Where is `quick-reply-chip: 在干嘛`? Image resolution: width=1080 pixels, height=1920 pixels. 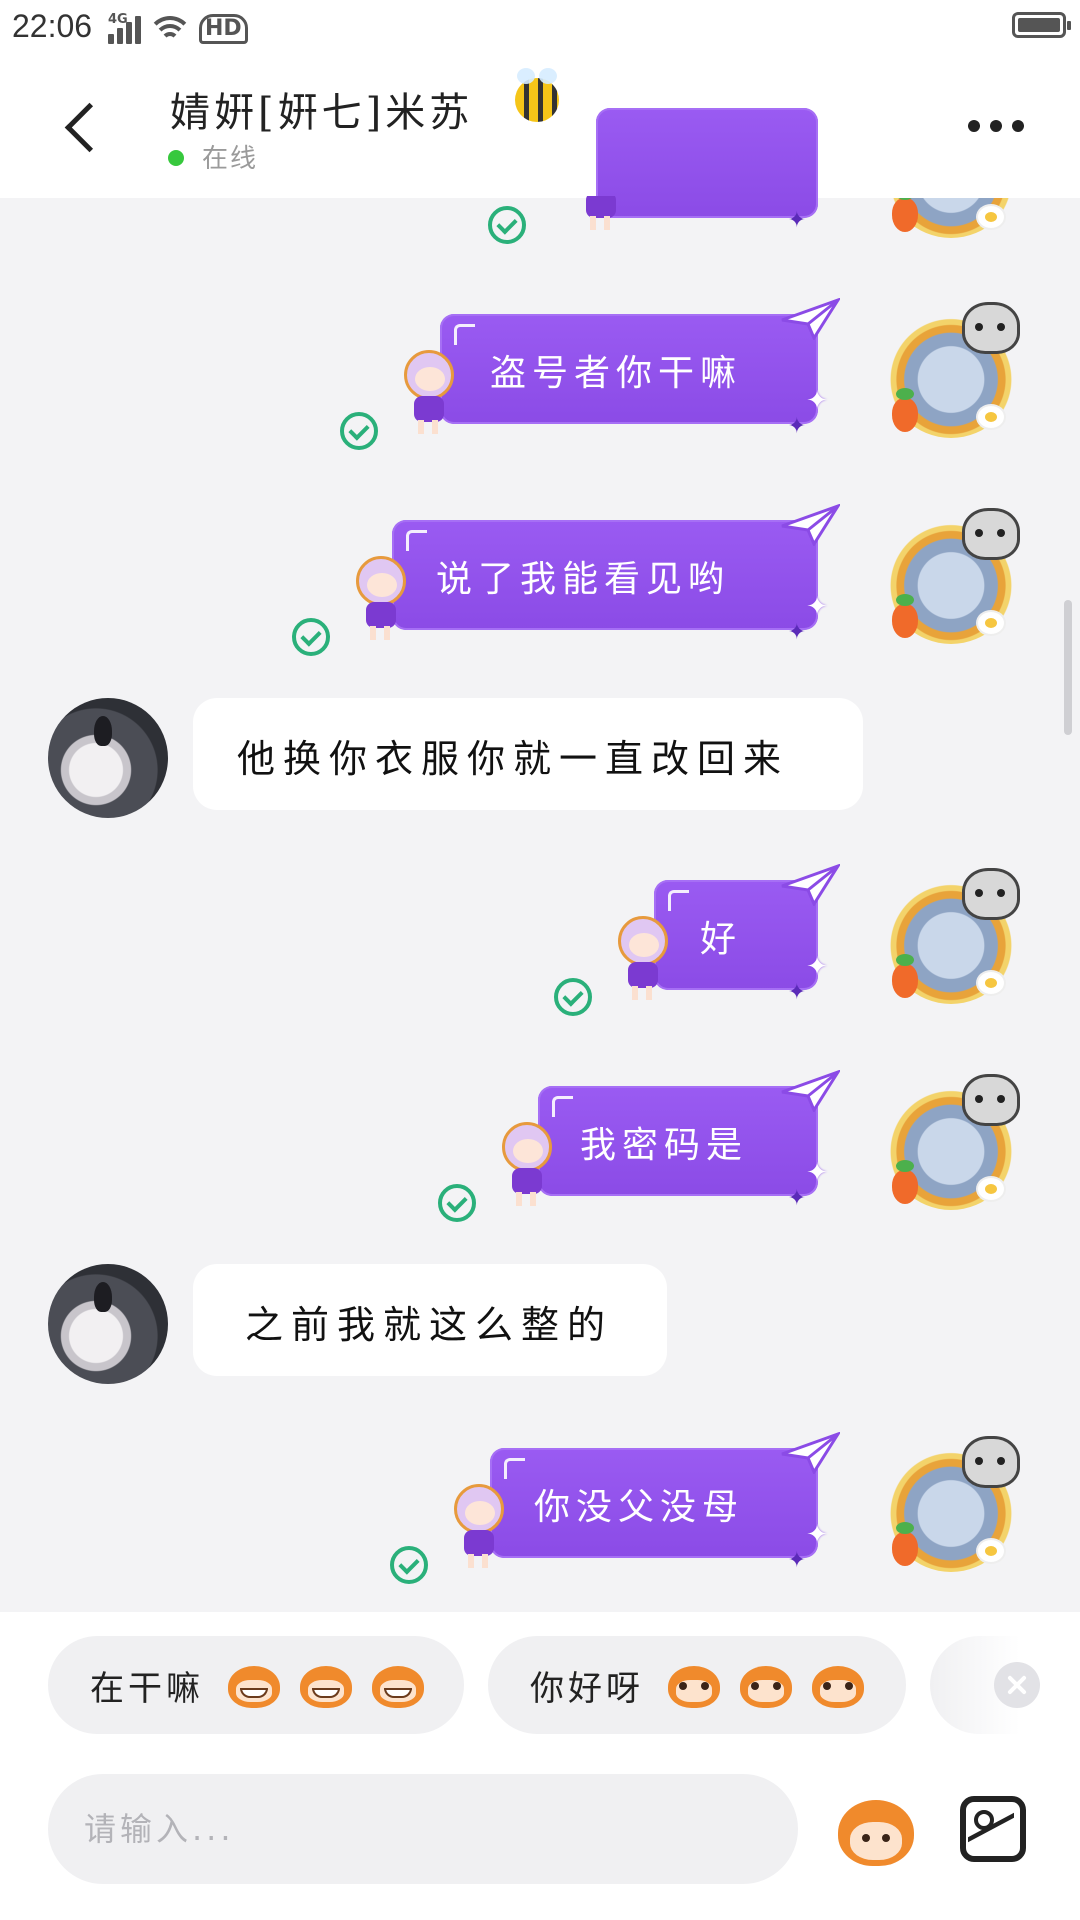
quick-reply-chip: 在干嘛 is located at coordinates (256, 1685).